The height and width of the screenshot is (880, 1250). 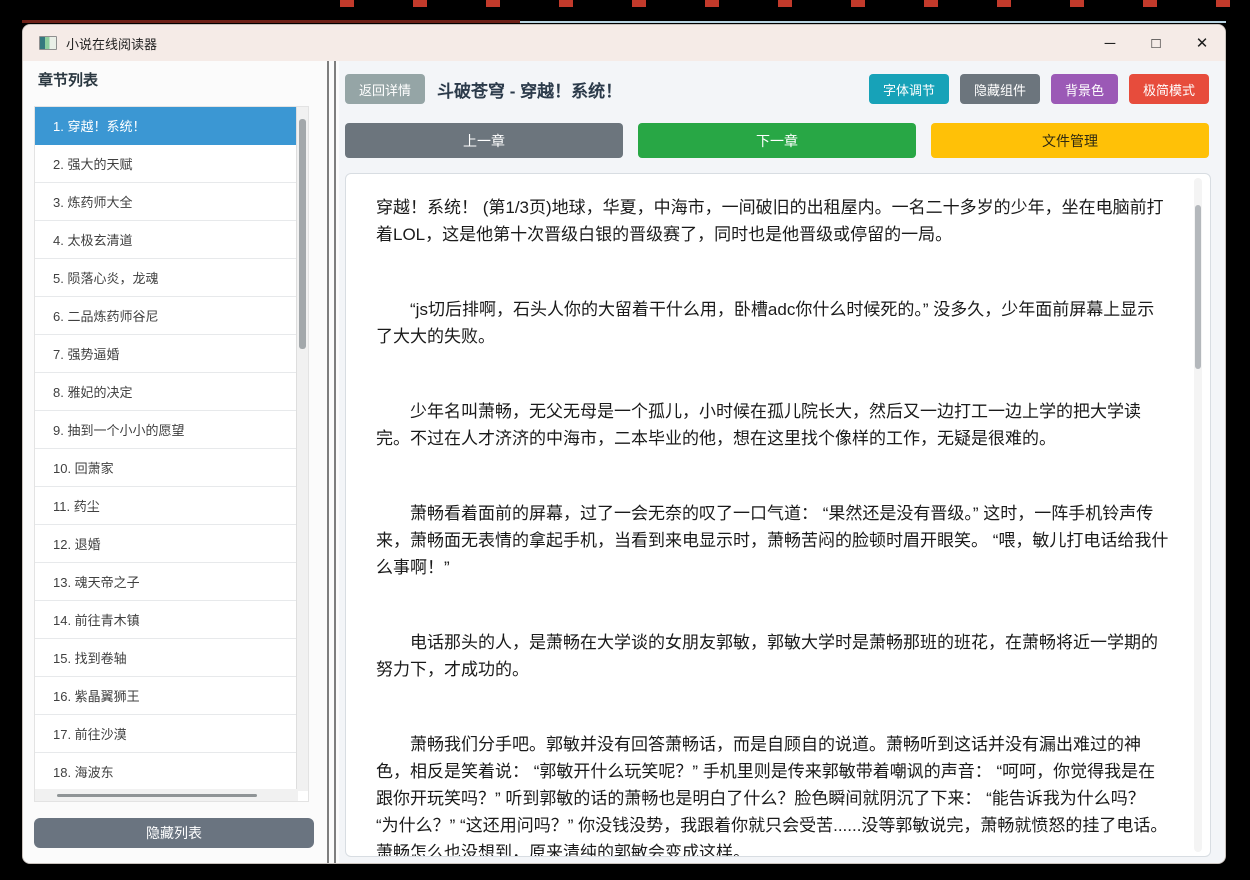 What do you see at coordinates (112, 44) in the screenshot?
I see `window-title: 小说在线阅读器` at bounding box center [112, 44].